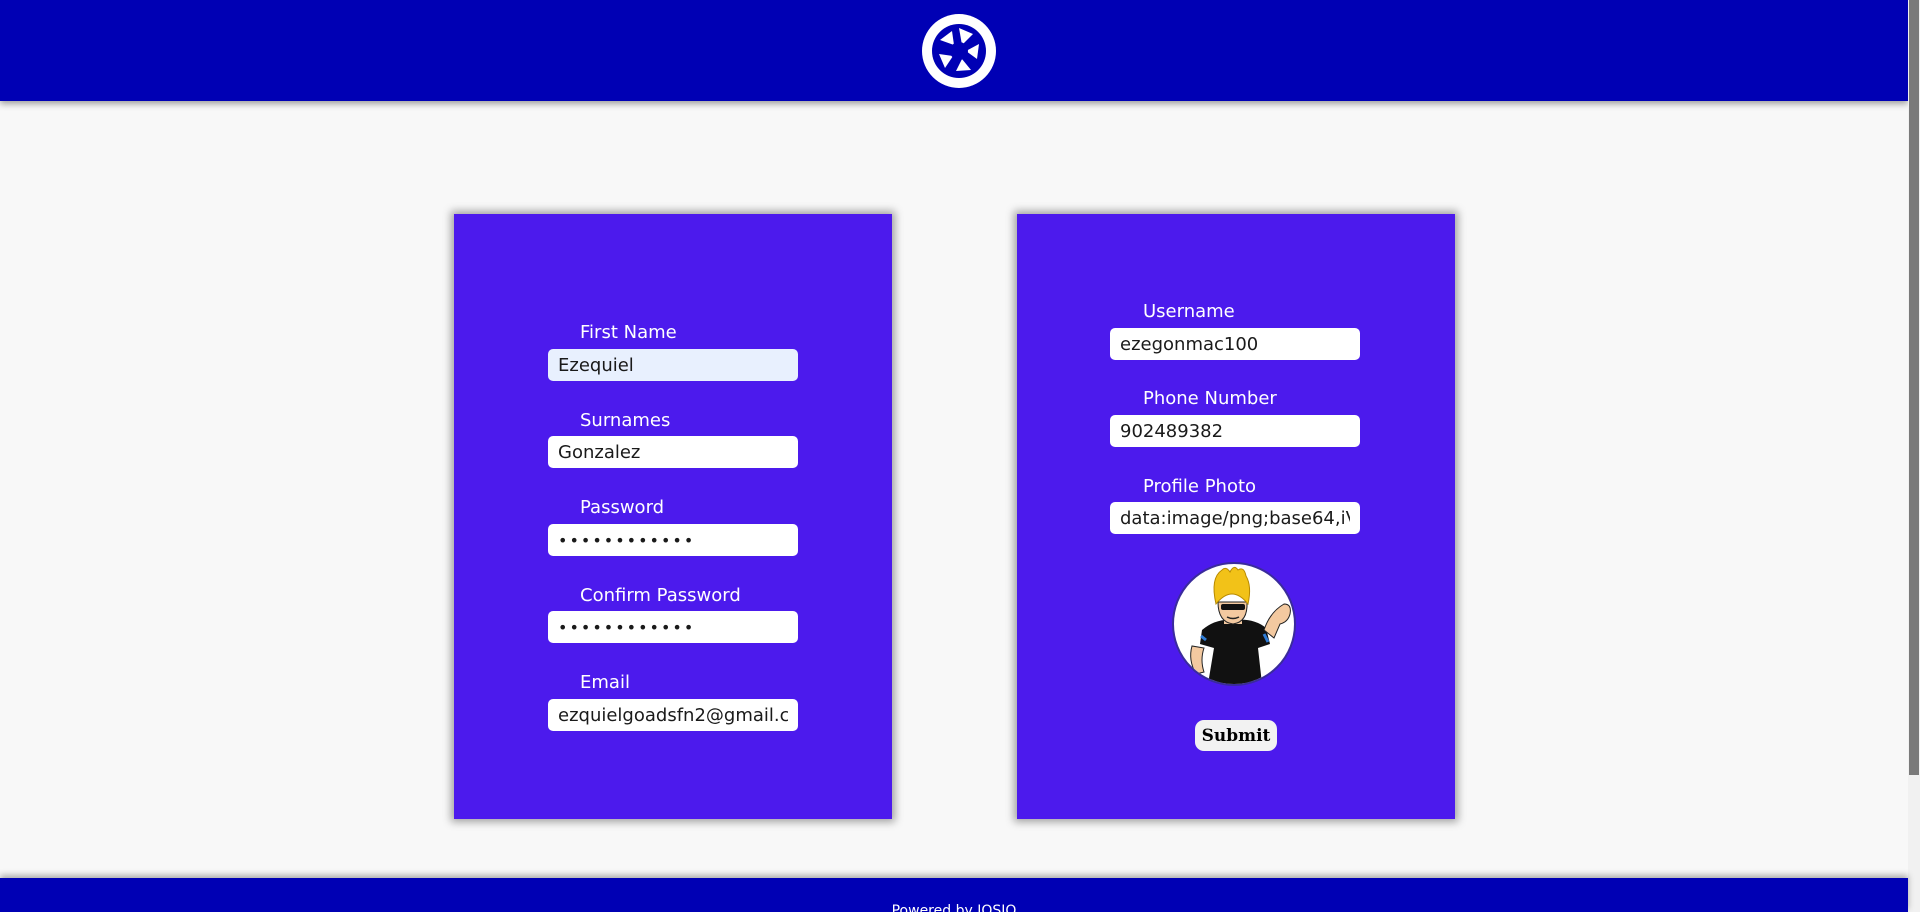 The height and width of the screenshot is (912, 1920). What do you see at coordinates (673, 452) in the screenshot?
I see `surnames-input` at bounding box center [673, 452].